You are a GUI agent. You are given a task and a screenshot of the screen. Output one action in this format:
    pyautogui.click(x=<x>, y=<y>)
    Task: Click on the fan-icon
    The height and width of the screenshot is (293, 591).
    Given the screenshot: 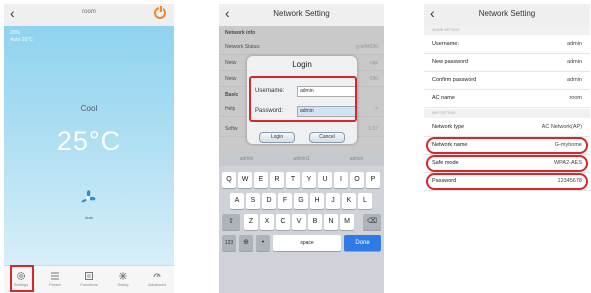 What is the action you would take?
    pyautogui.click(x=88, y=198)
    